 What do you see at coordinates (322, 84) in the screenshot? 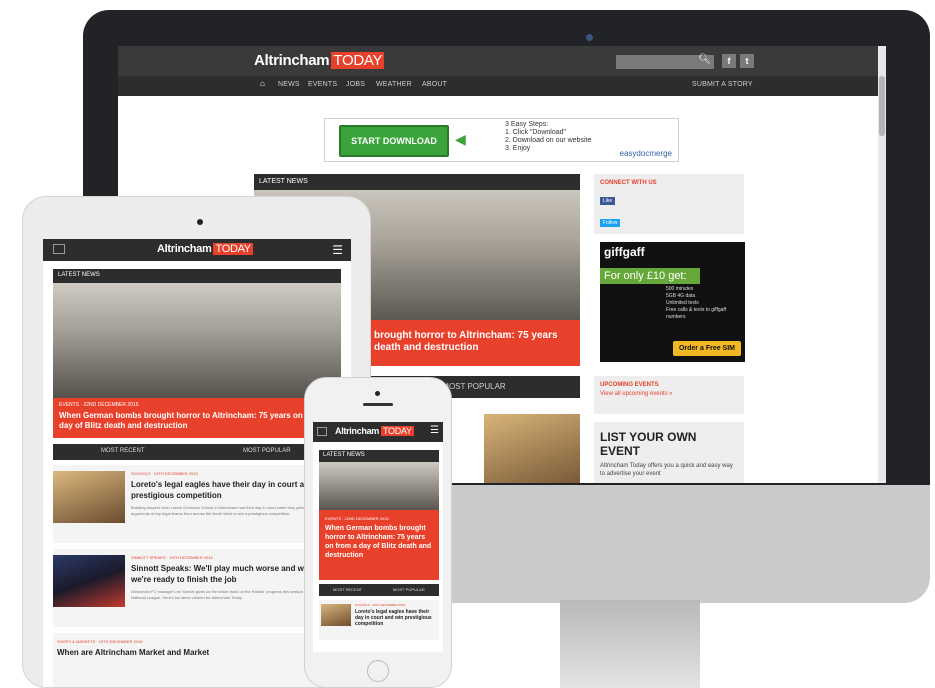
I see `nav-events: EVENTS` at bounding box center [322, 84].